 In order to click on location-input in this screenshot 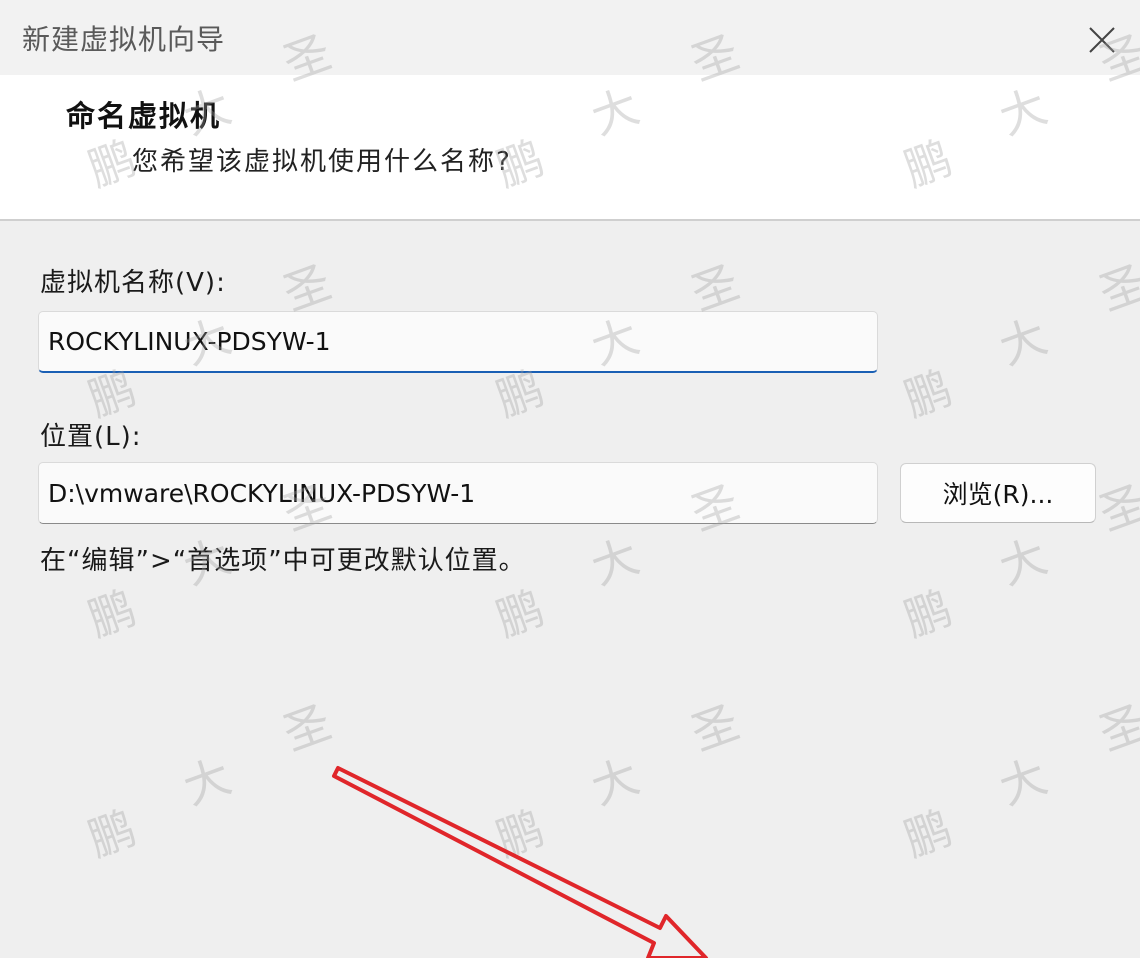, I will do `click(458, 493)`.